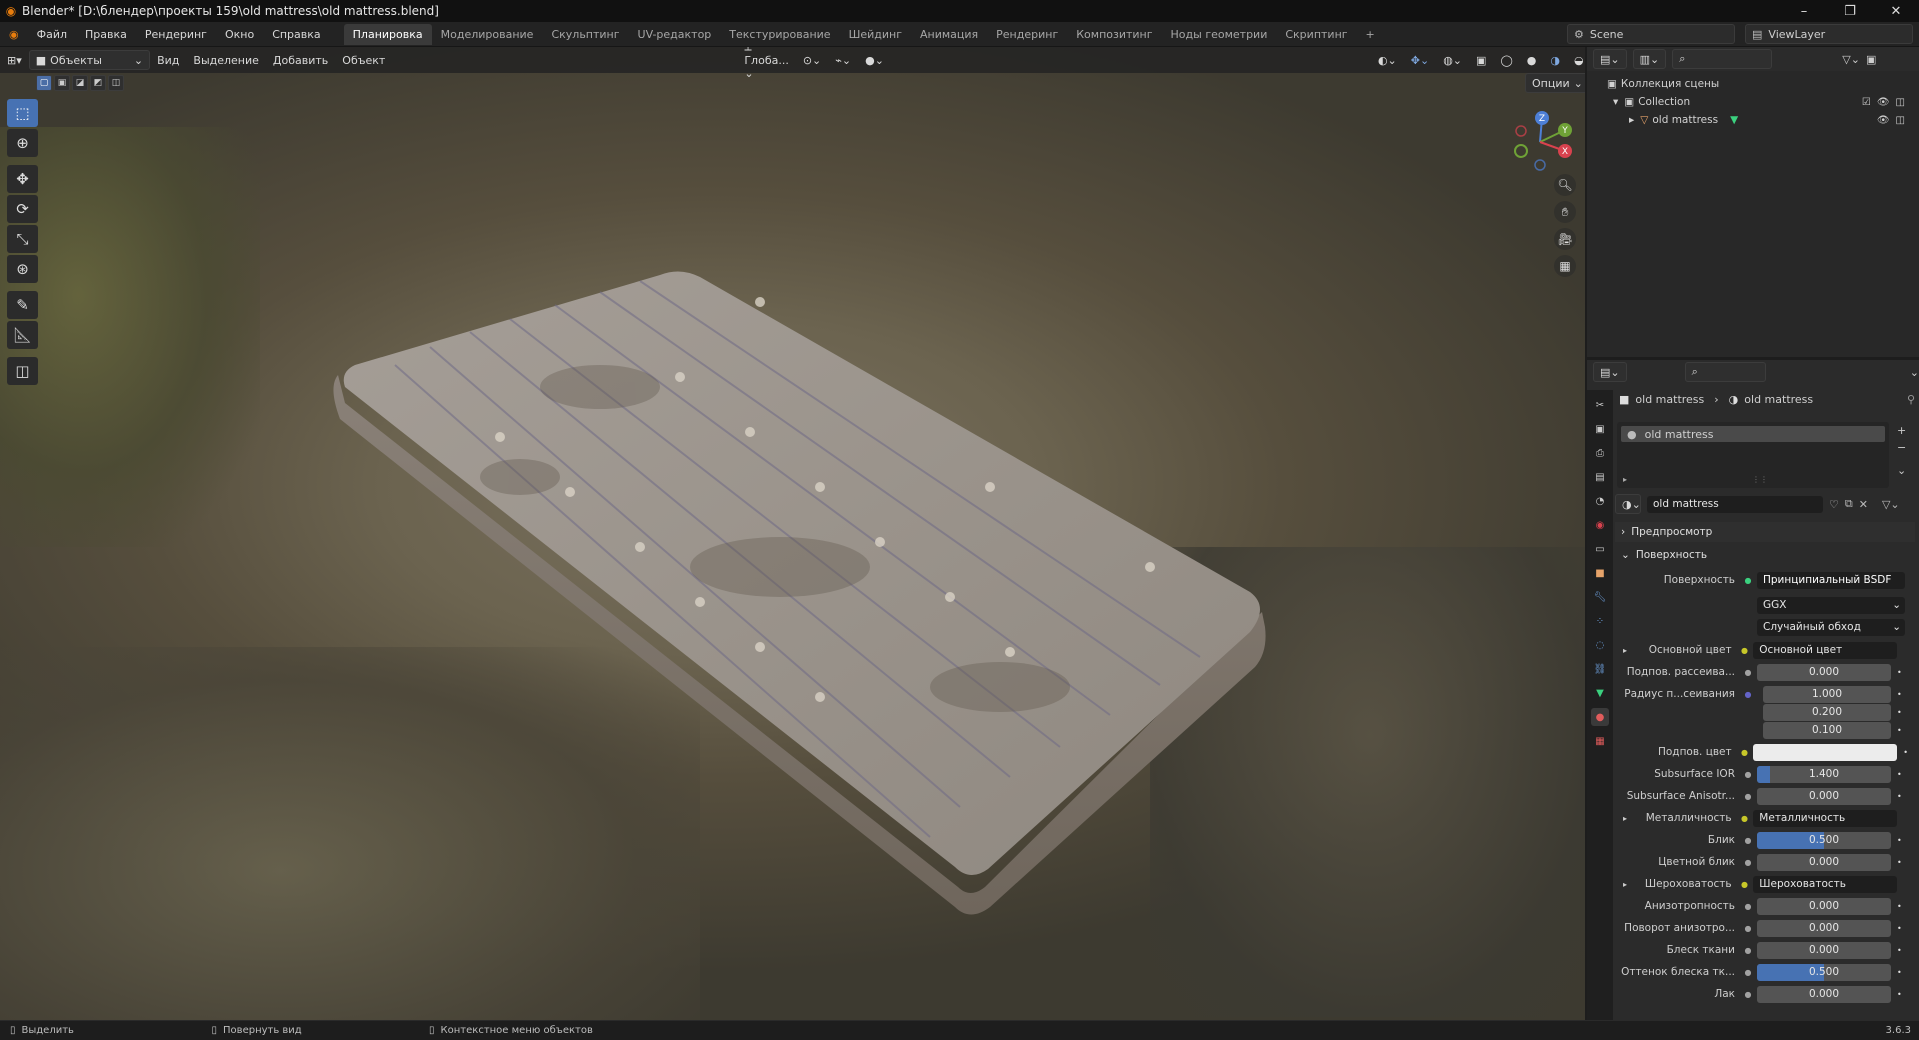 Image resolution: width=1919 pixels, height=1040 pixels. Describe the element at coordinates (1540, 142) in the screenshot. I see `navigation-gizmo: Z Y X` at that location.